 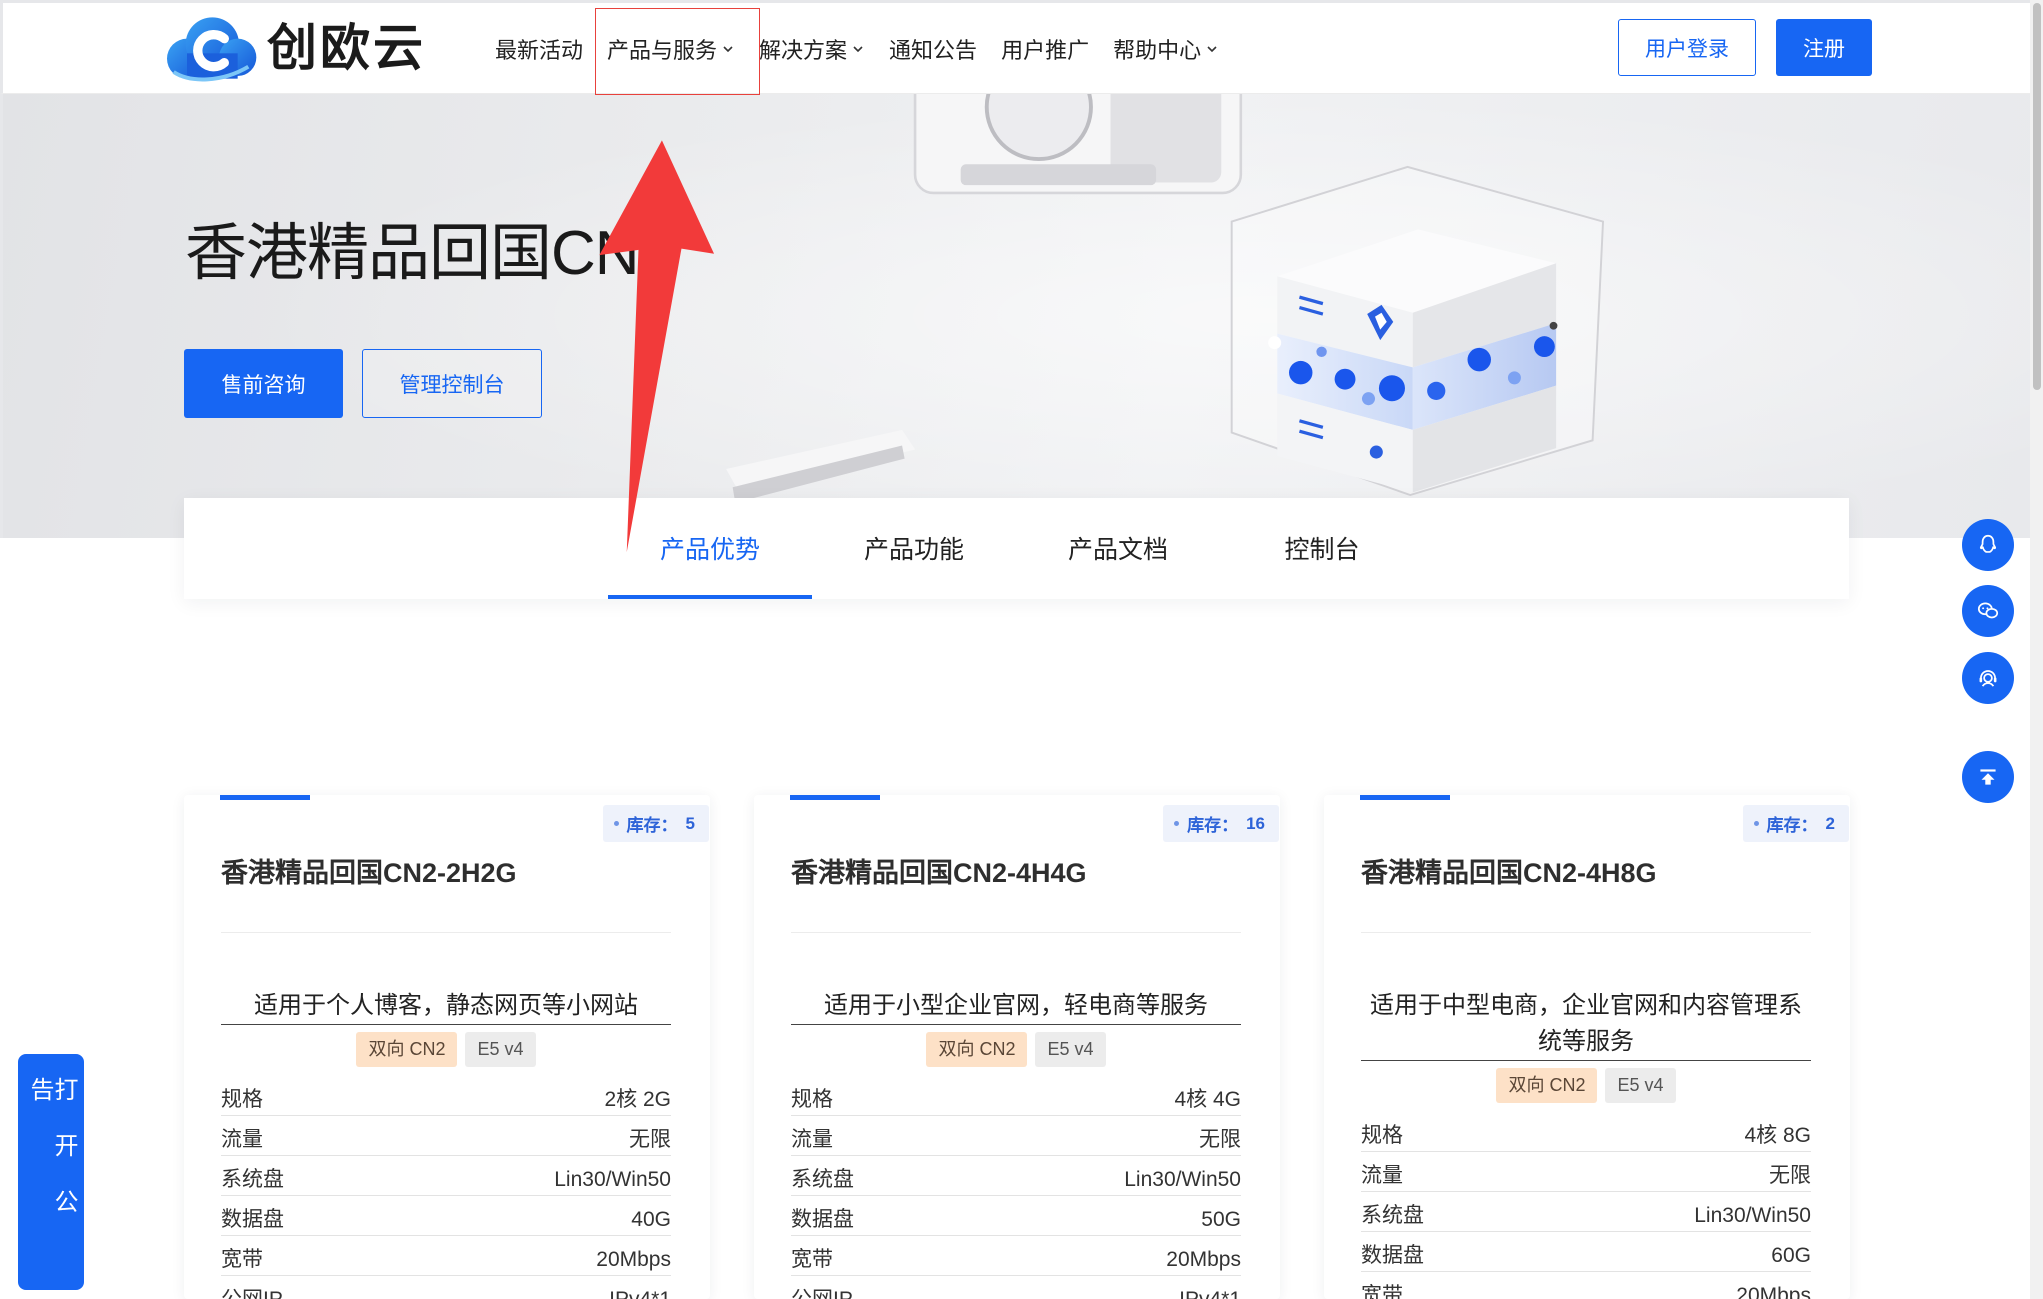 What do you see at coordinates (1157, 50) in the screenshot?
I see `nav-label: 帮助中心` at bounding box center [1157, 50].